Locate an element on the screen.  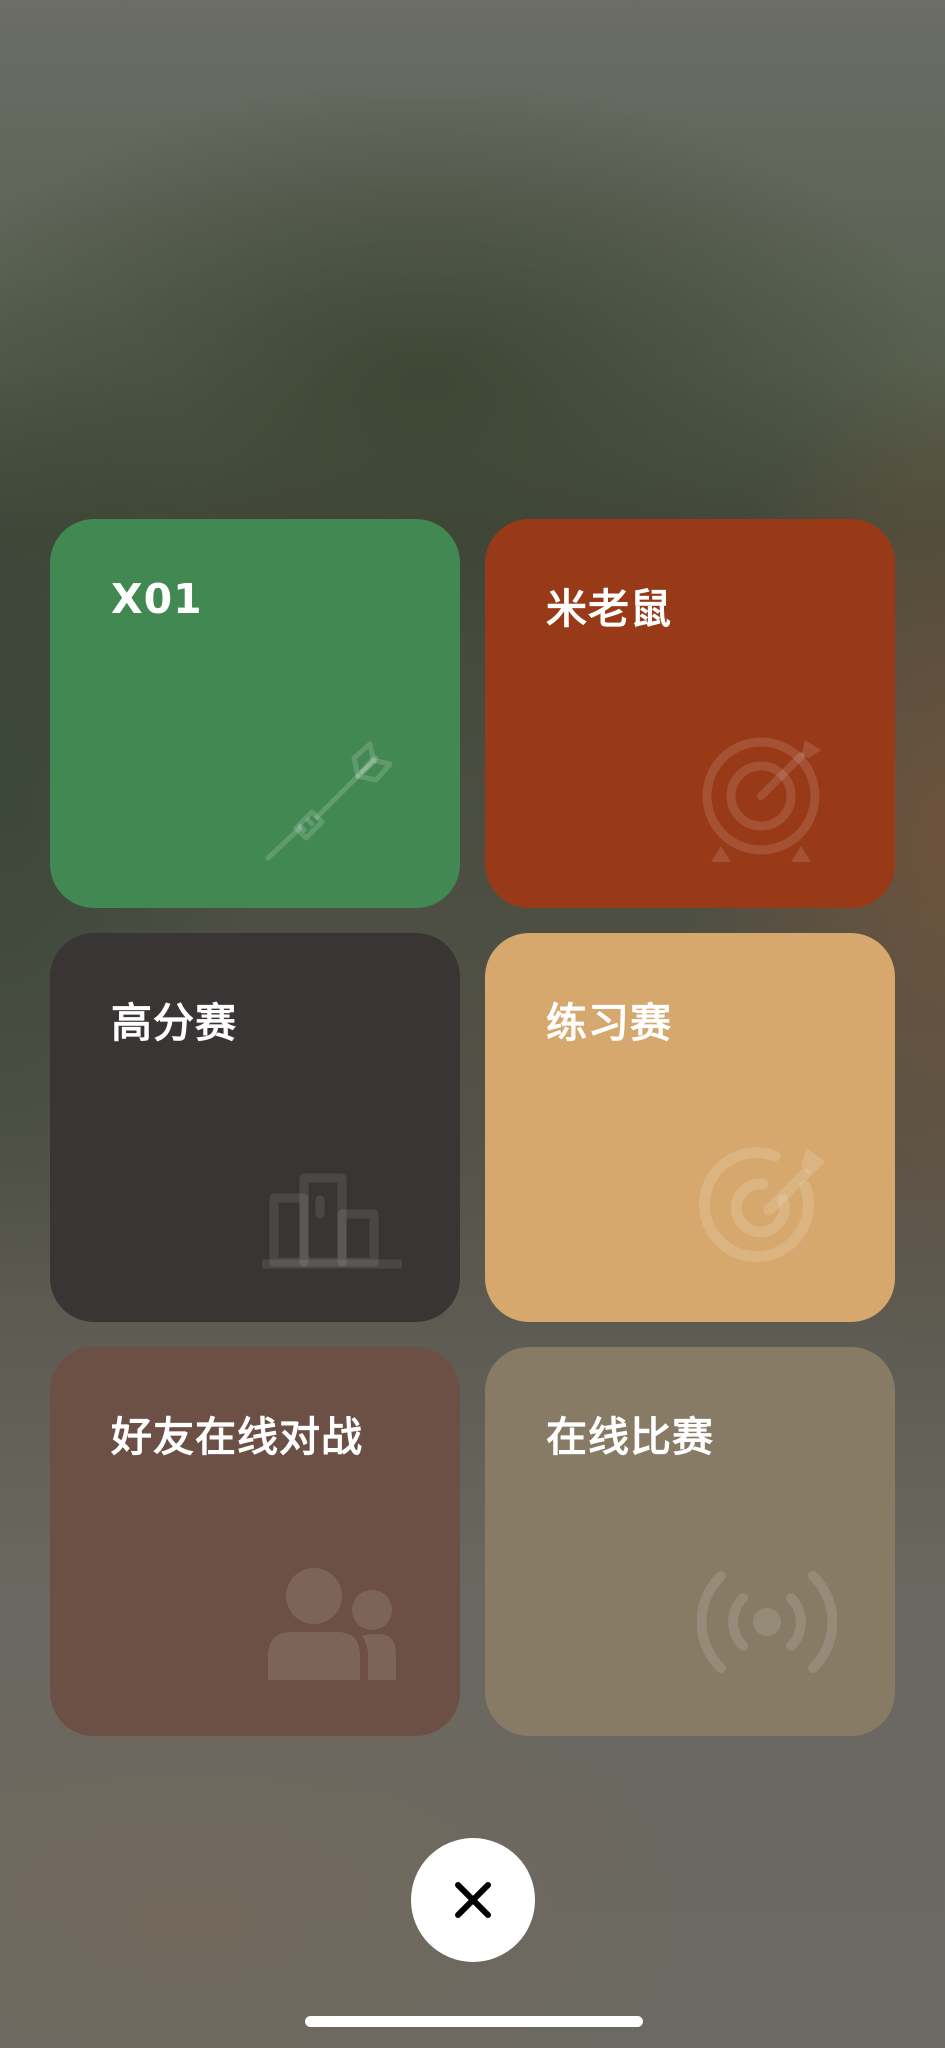
mode-tile-high-score: 高分赛 is located at coordinates (255, 1127).